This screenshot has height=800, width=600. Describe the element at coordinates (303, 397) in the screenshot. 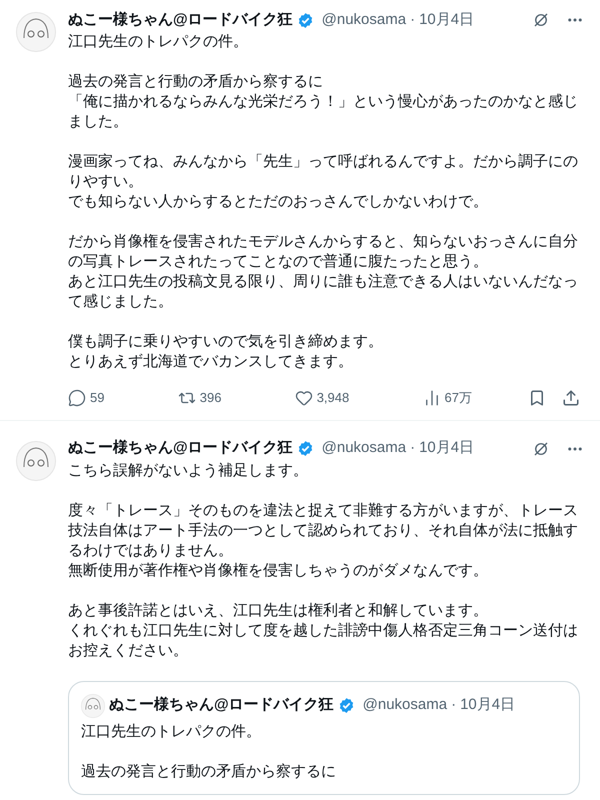

I see `like-icon` at that location.